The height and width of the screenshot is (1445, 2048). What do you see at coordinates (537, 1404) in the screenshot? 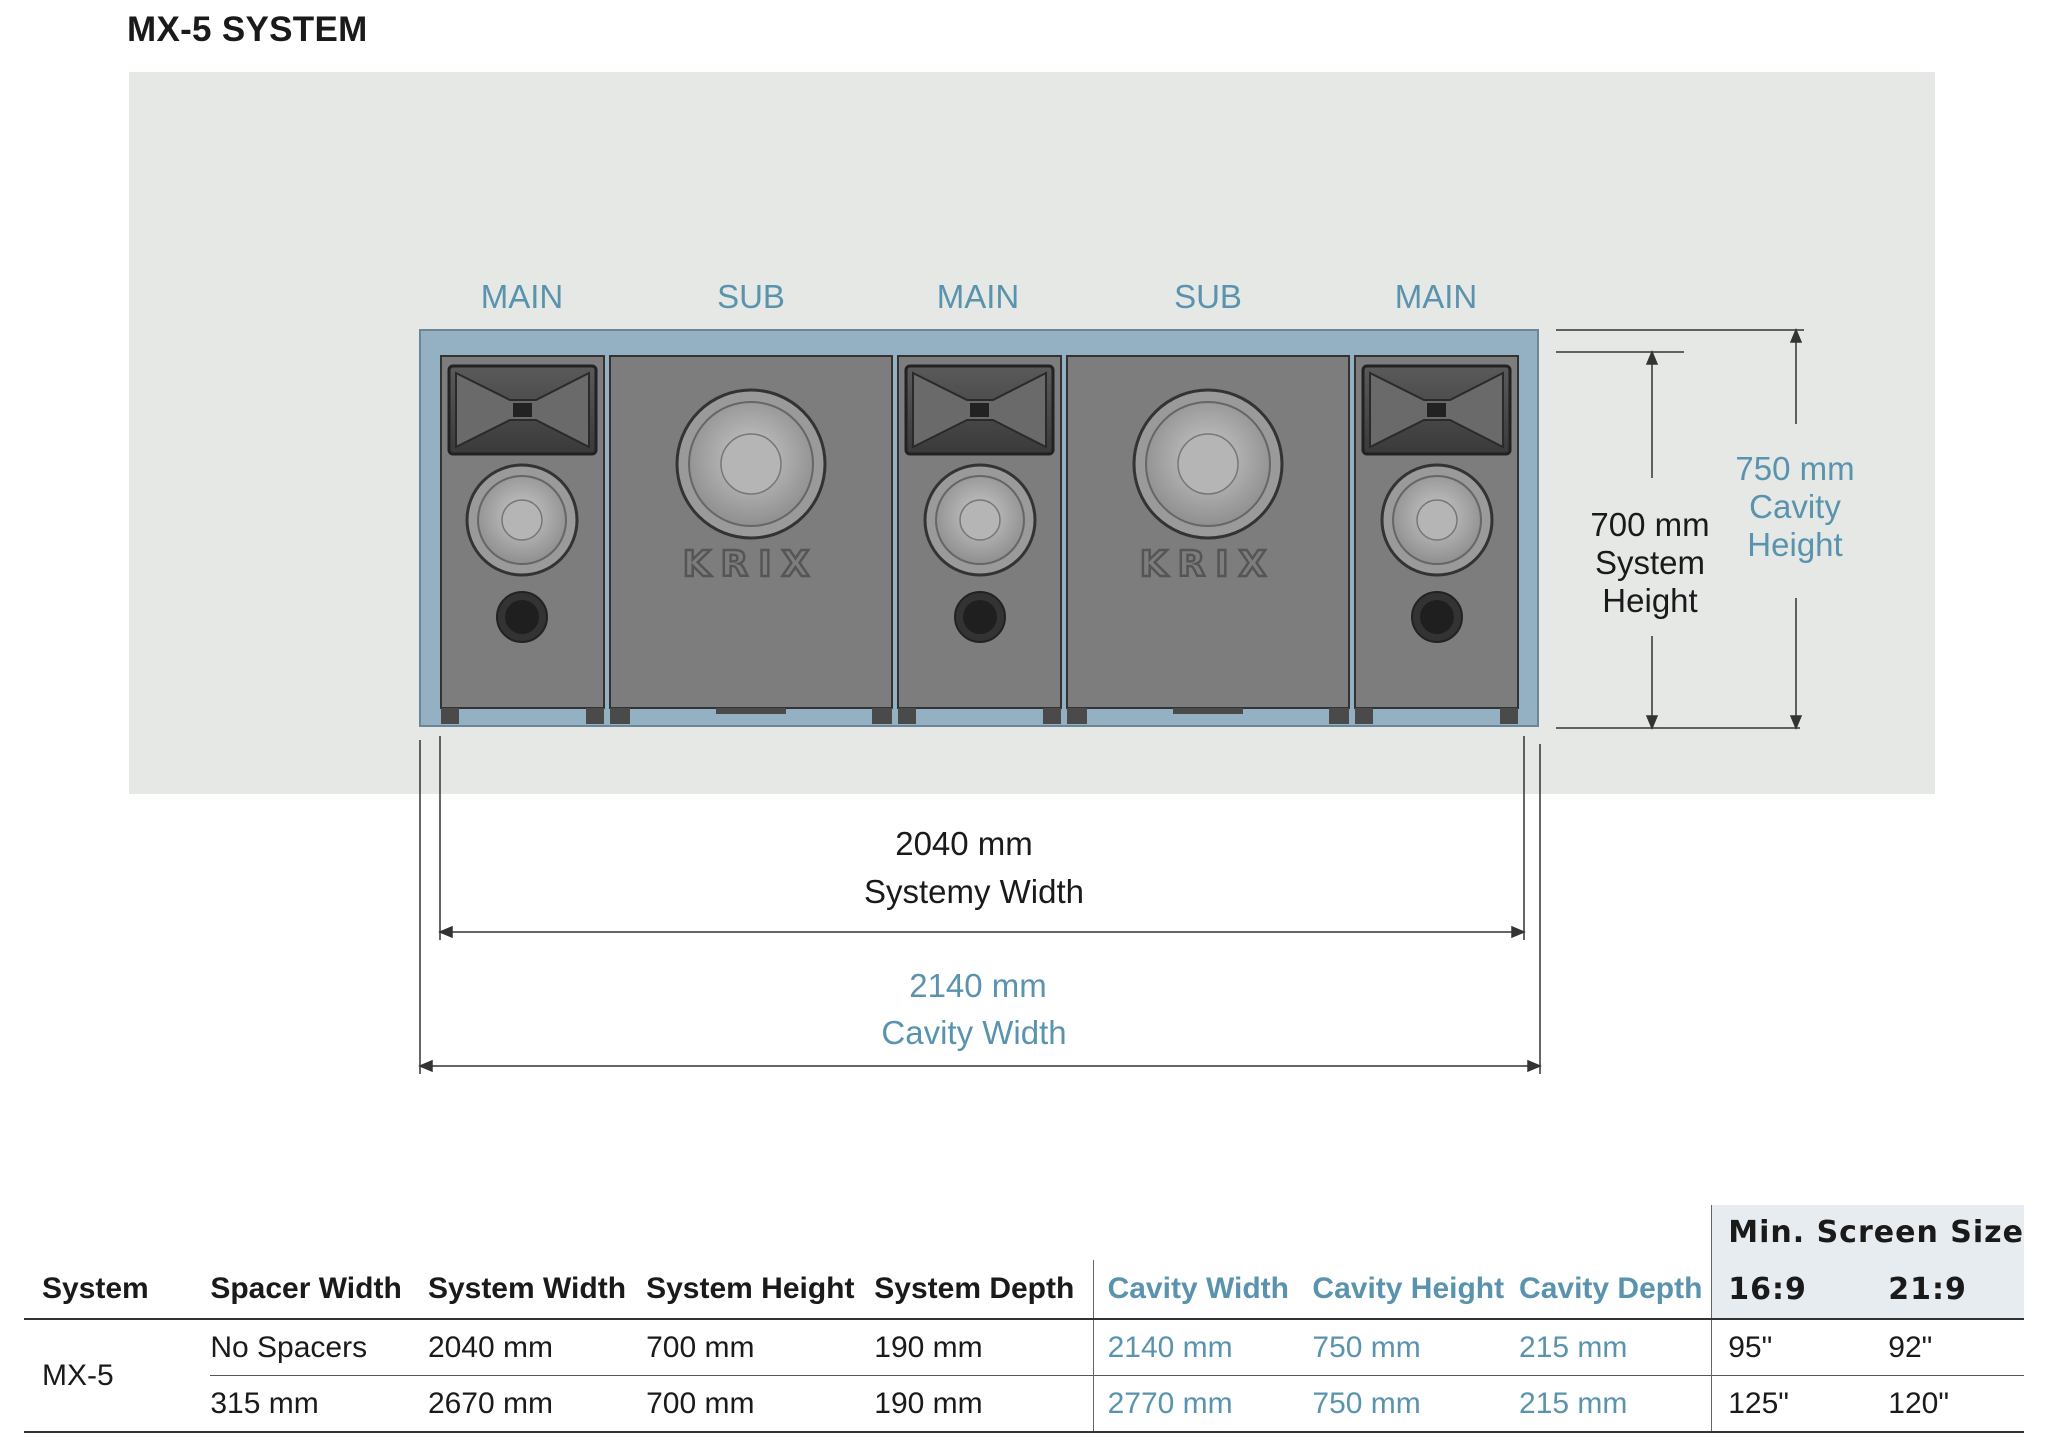
I see `table-cell: 2670 mm` at bounding box center [537, 1404].